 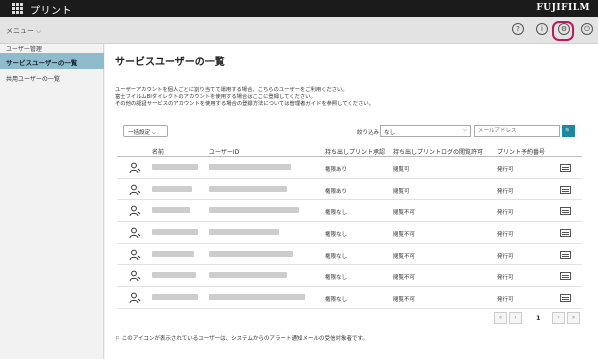 I want to click on col-header-log: 持ち出しプリントログの閲覧許可, so click(x=438, y=152).